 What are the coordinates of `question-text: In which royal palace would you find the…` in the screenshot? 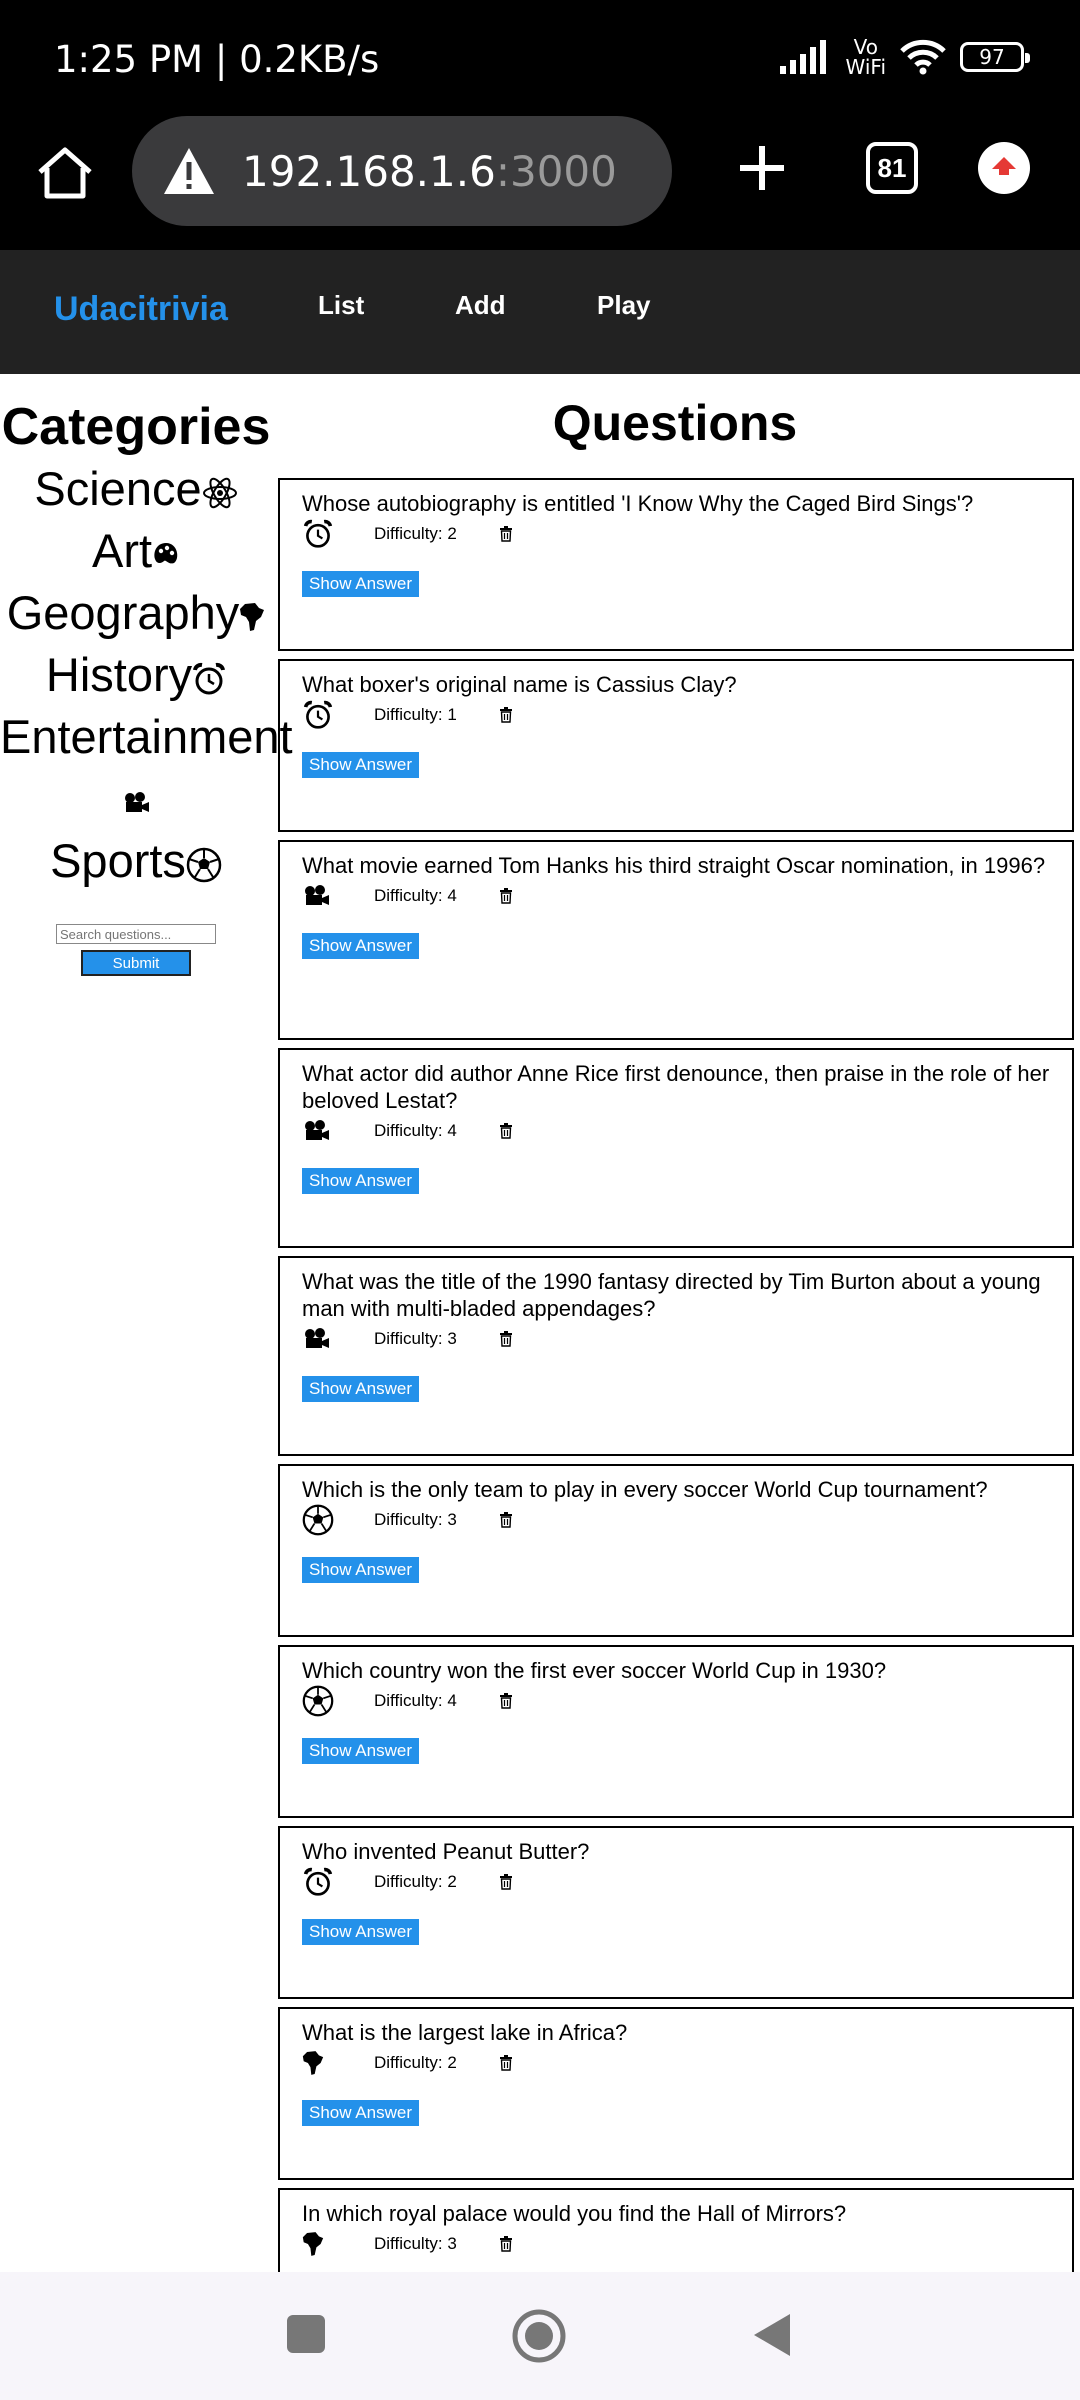 It's located at (574, 2213).